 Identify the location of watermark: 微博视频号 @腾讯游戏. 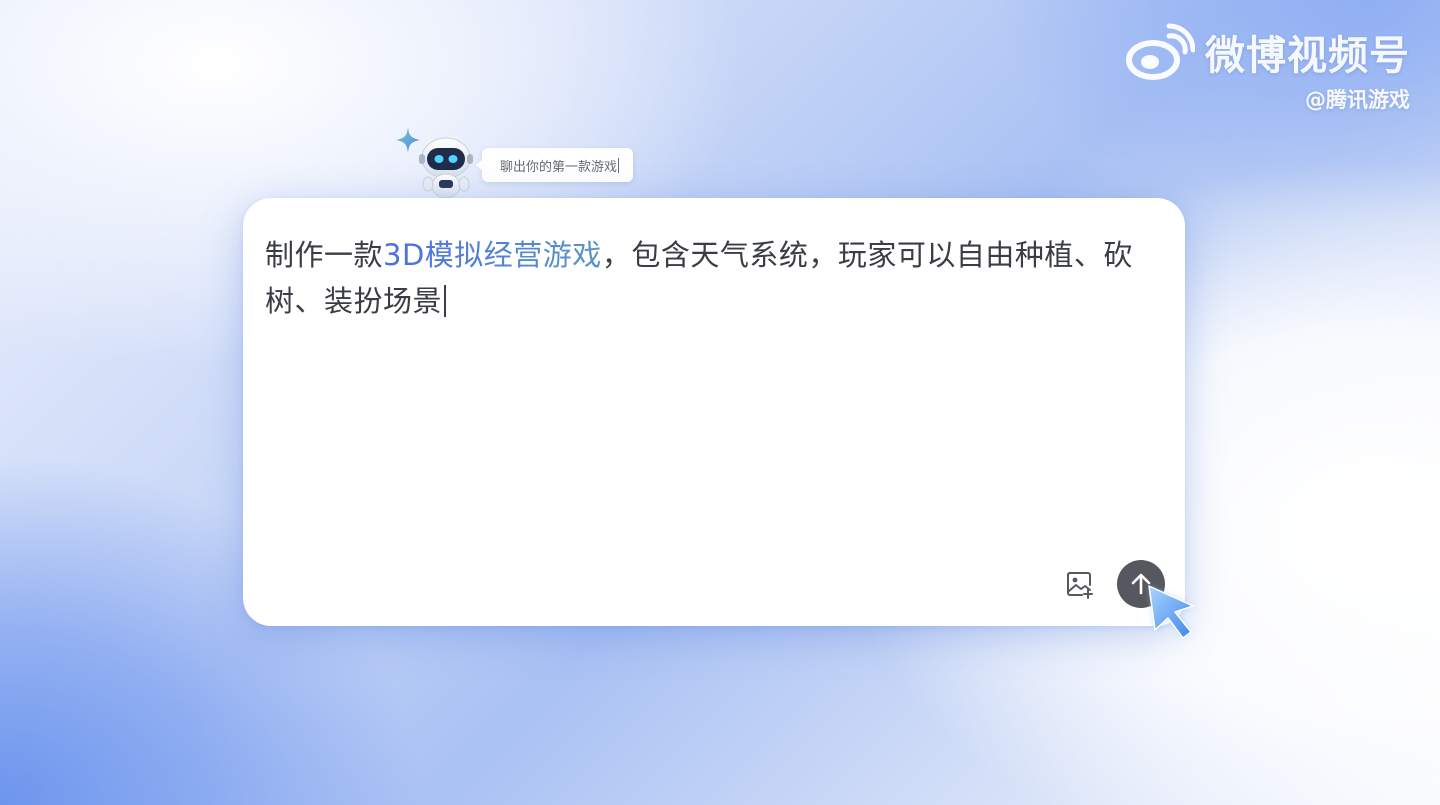
(1267, 68).